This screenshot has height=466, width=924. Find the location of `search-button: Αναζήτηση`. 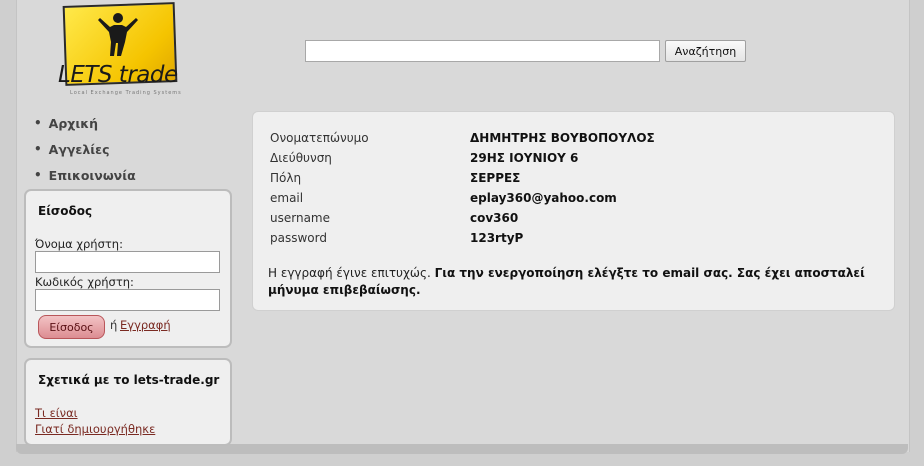

search-button: Αναζήτηση is located at coordinates (705, 51).